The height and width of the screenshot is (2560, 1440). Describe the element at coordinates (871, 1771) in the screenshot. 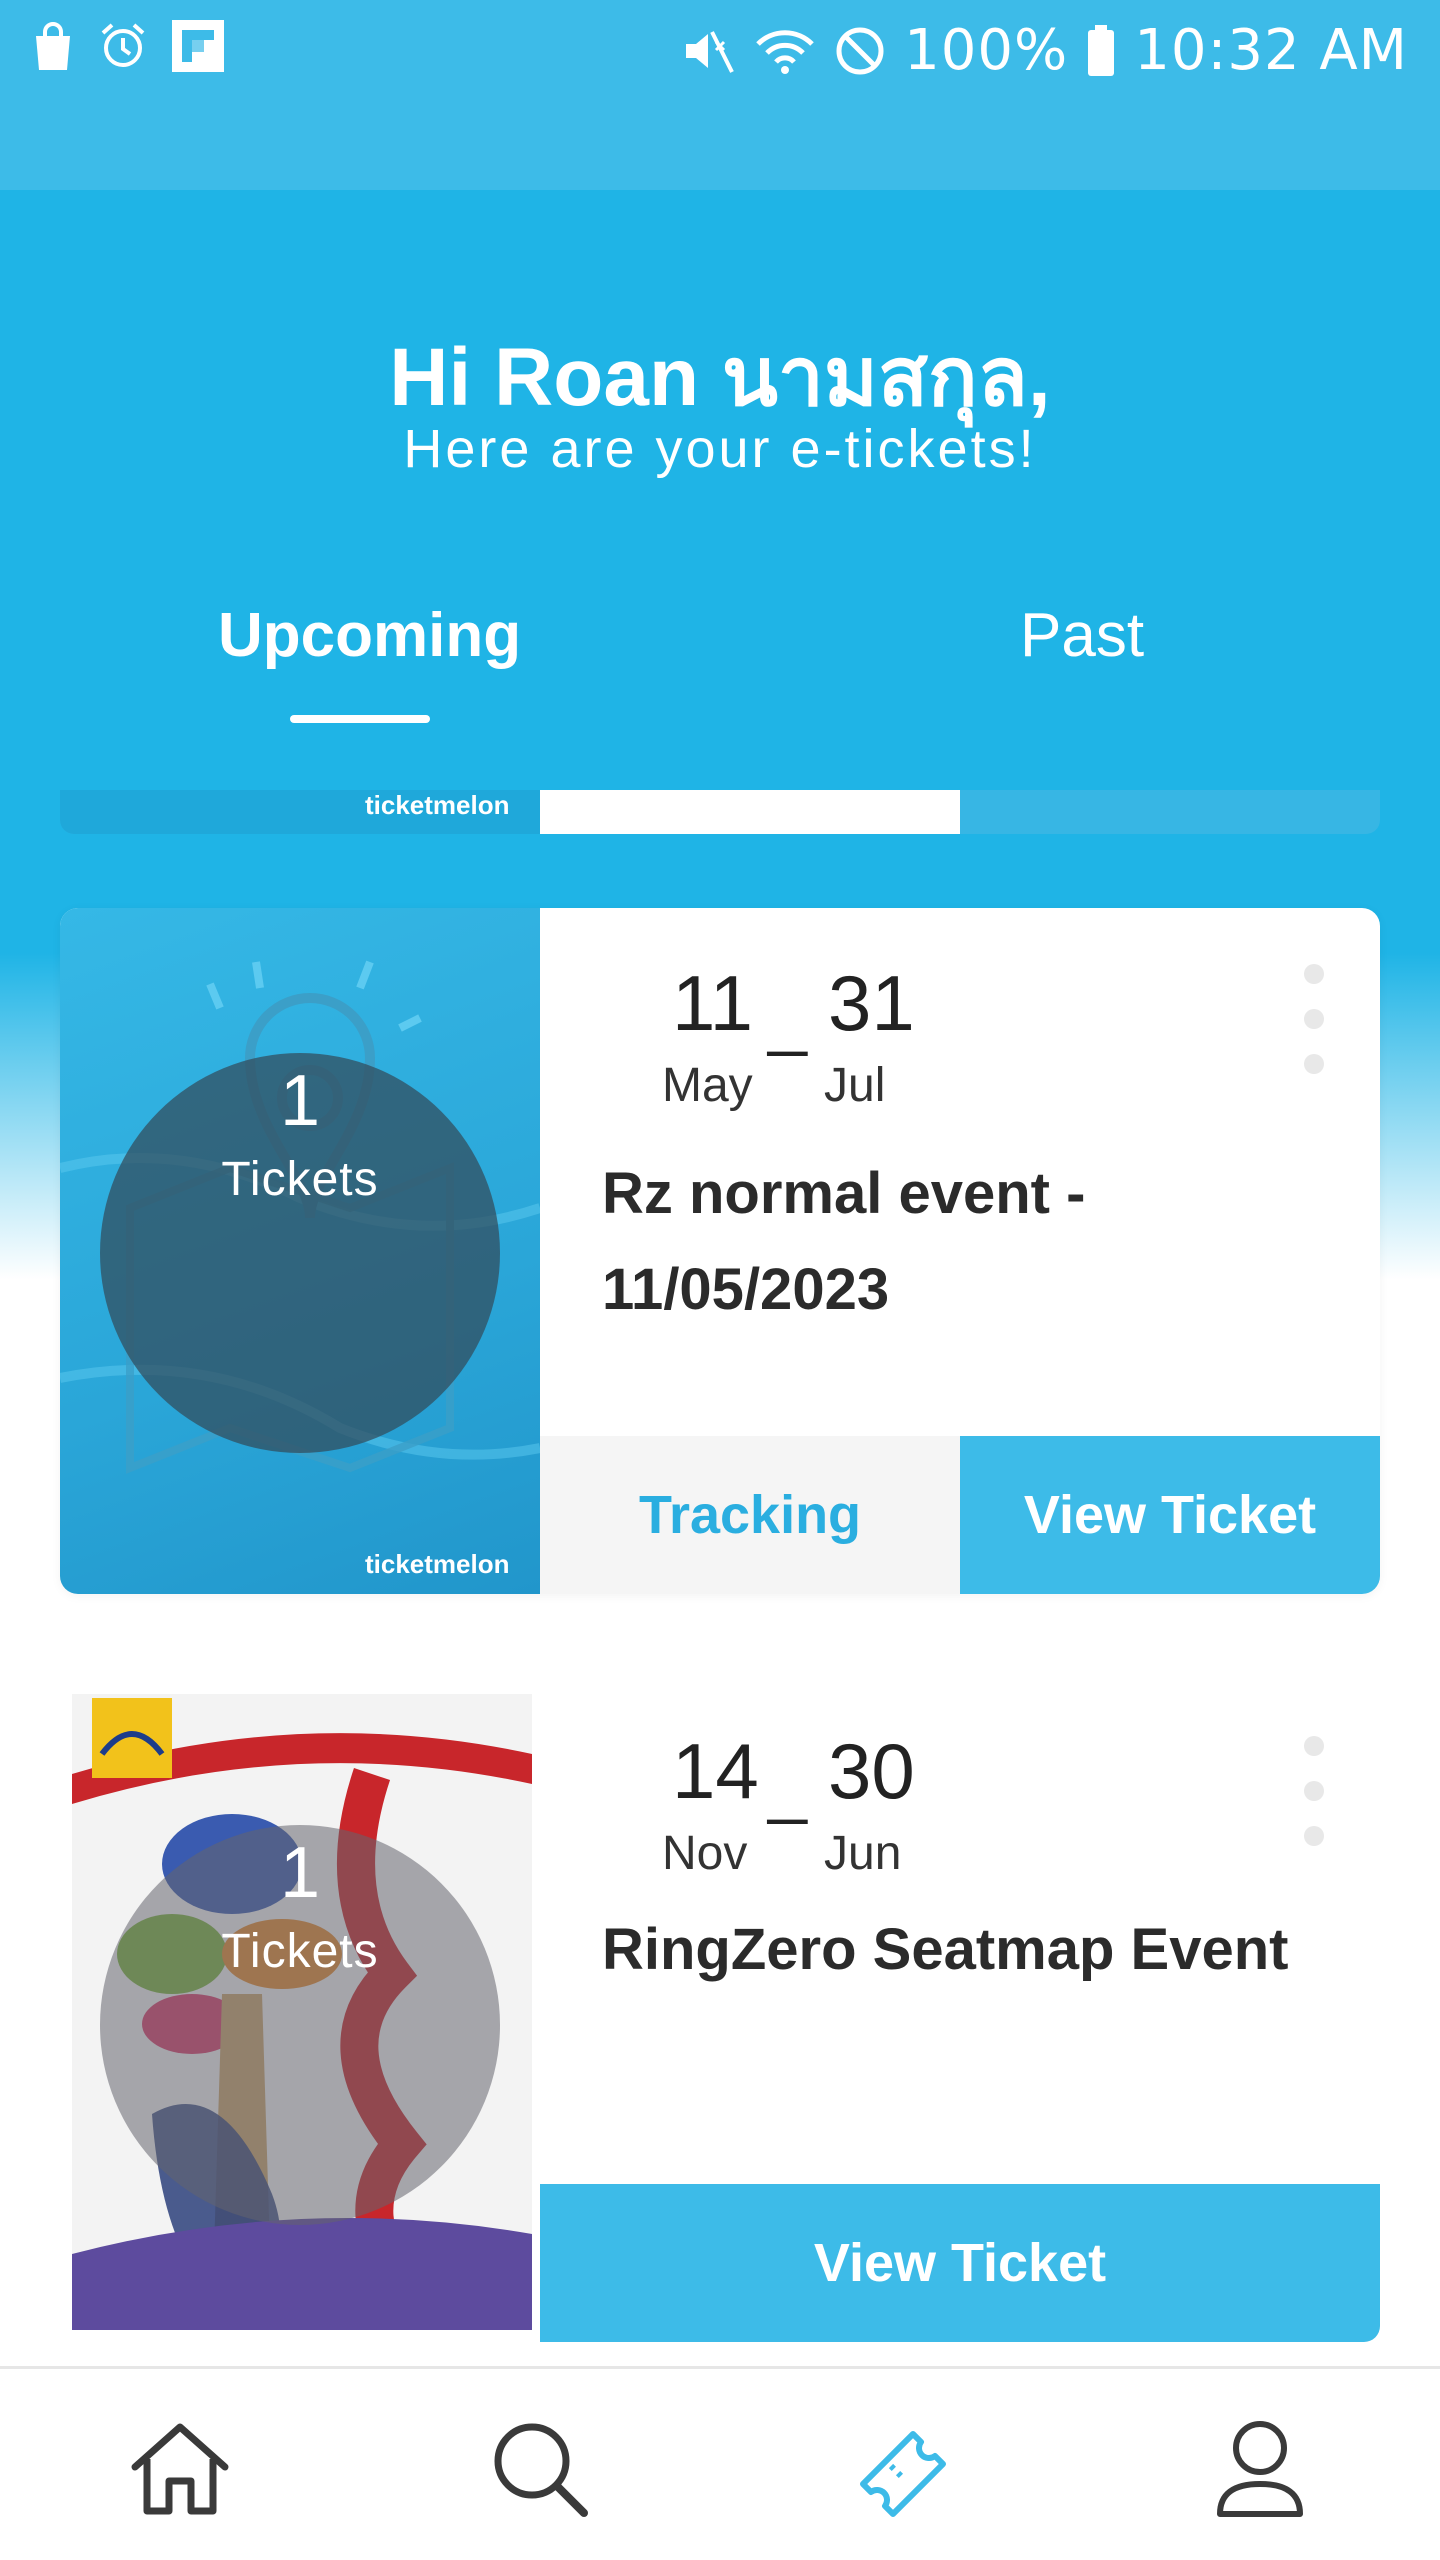

I see `end-day: 30` at that location.